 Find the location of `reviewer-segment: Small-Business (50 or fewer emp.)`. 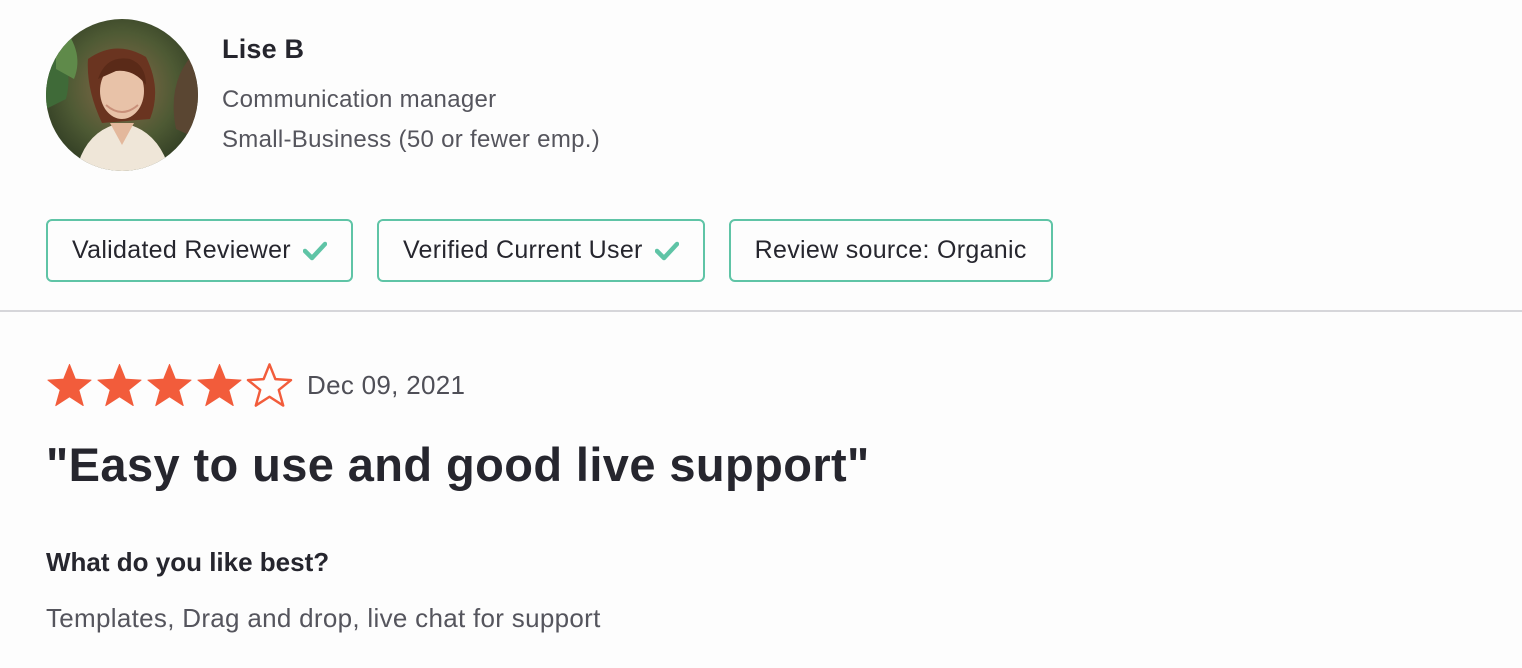

reviewer-segment: Small-Business (50 or fewer emp.) is located at coordinates (411, 139).